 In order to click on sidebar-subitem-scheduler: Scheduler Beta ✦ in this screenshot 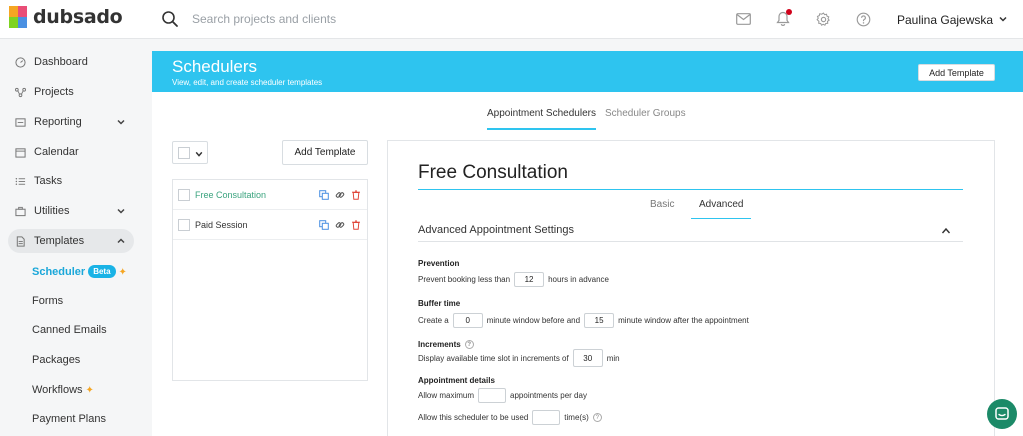, I will do `click(79, 271)`.